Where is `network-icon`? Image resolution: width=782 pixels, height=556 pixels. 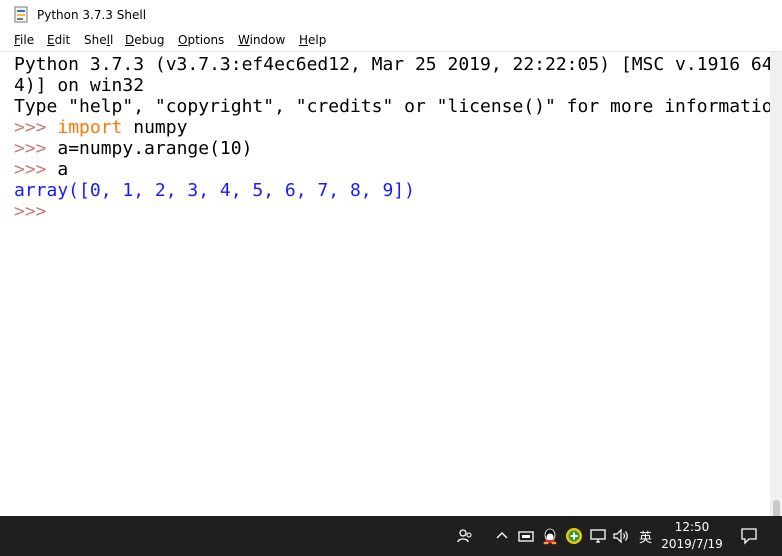 network-icon is located at coordinates (598, 536).